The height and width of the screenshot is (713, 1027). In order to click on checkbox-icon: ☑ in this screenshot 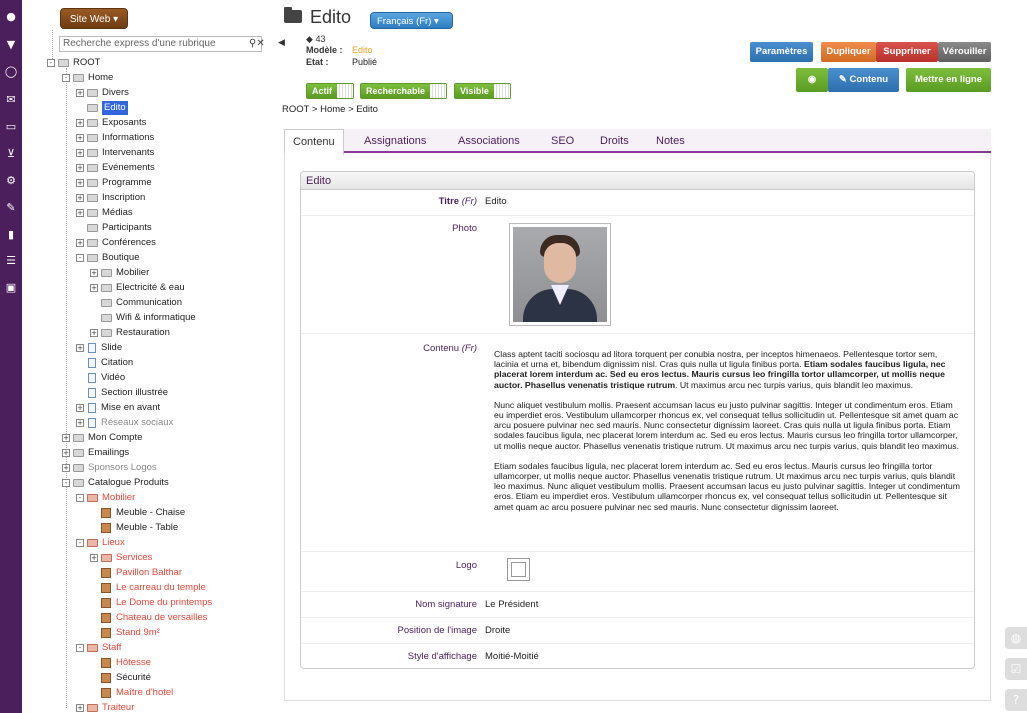, I will do `click(1016, 669)`.